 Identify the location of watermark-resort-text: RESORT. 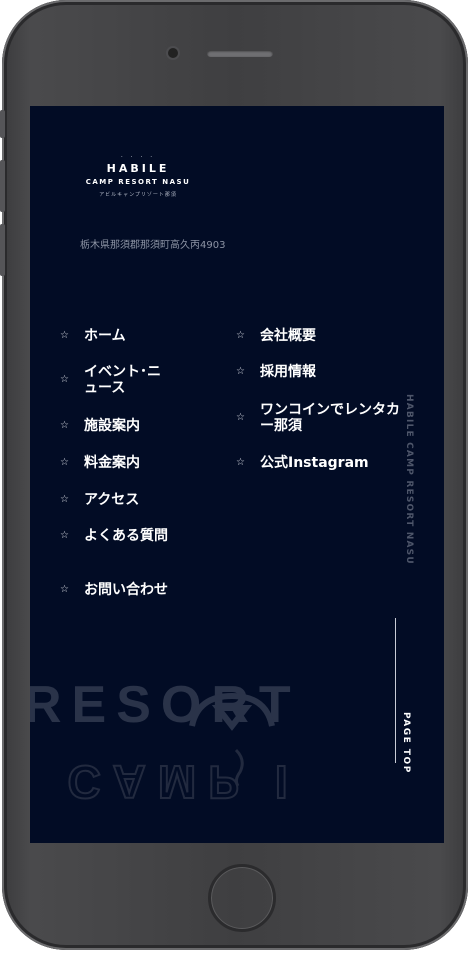
(165, 705).